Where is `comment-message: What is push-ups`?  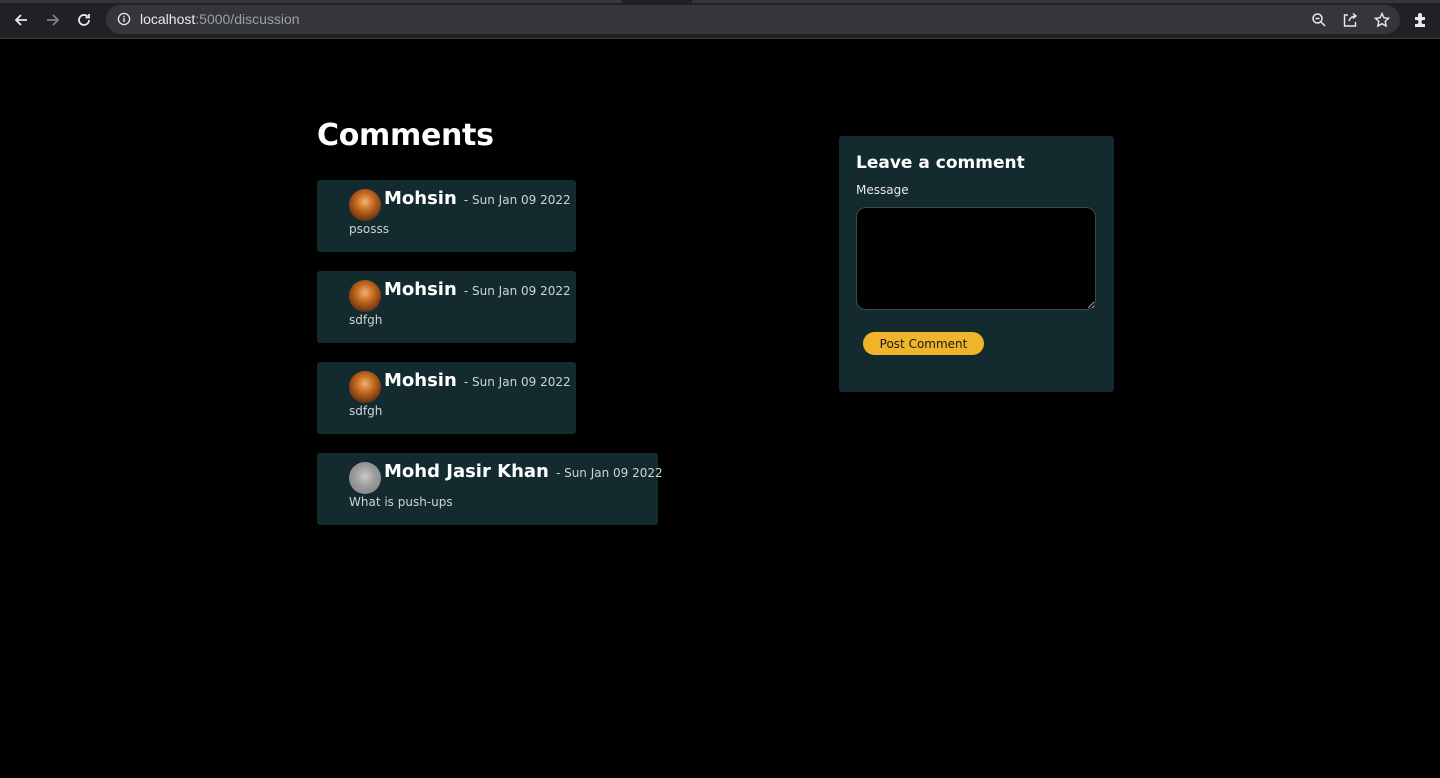
comment-message: What is push-ups is located at coordinates (401, 502).